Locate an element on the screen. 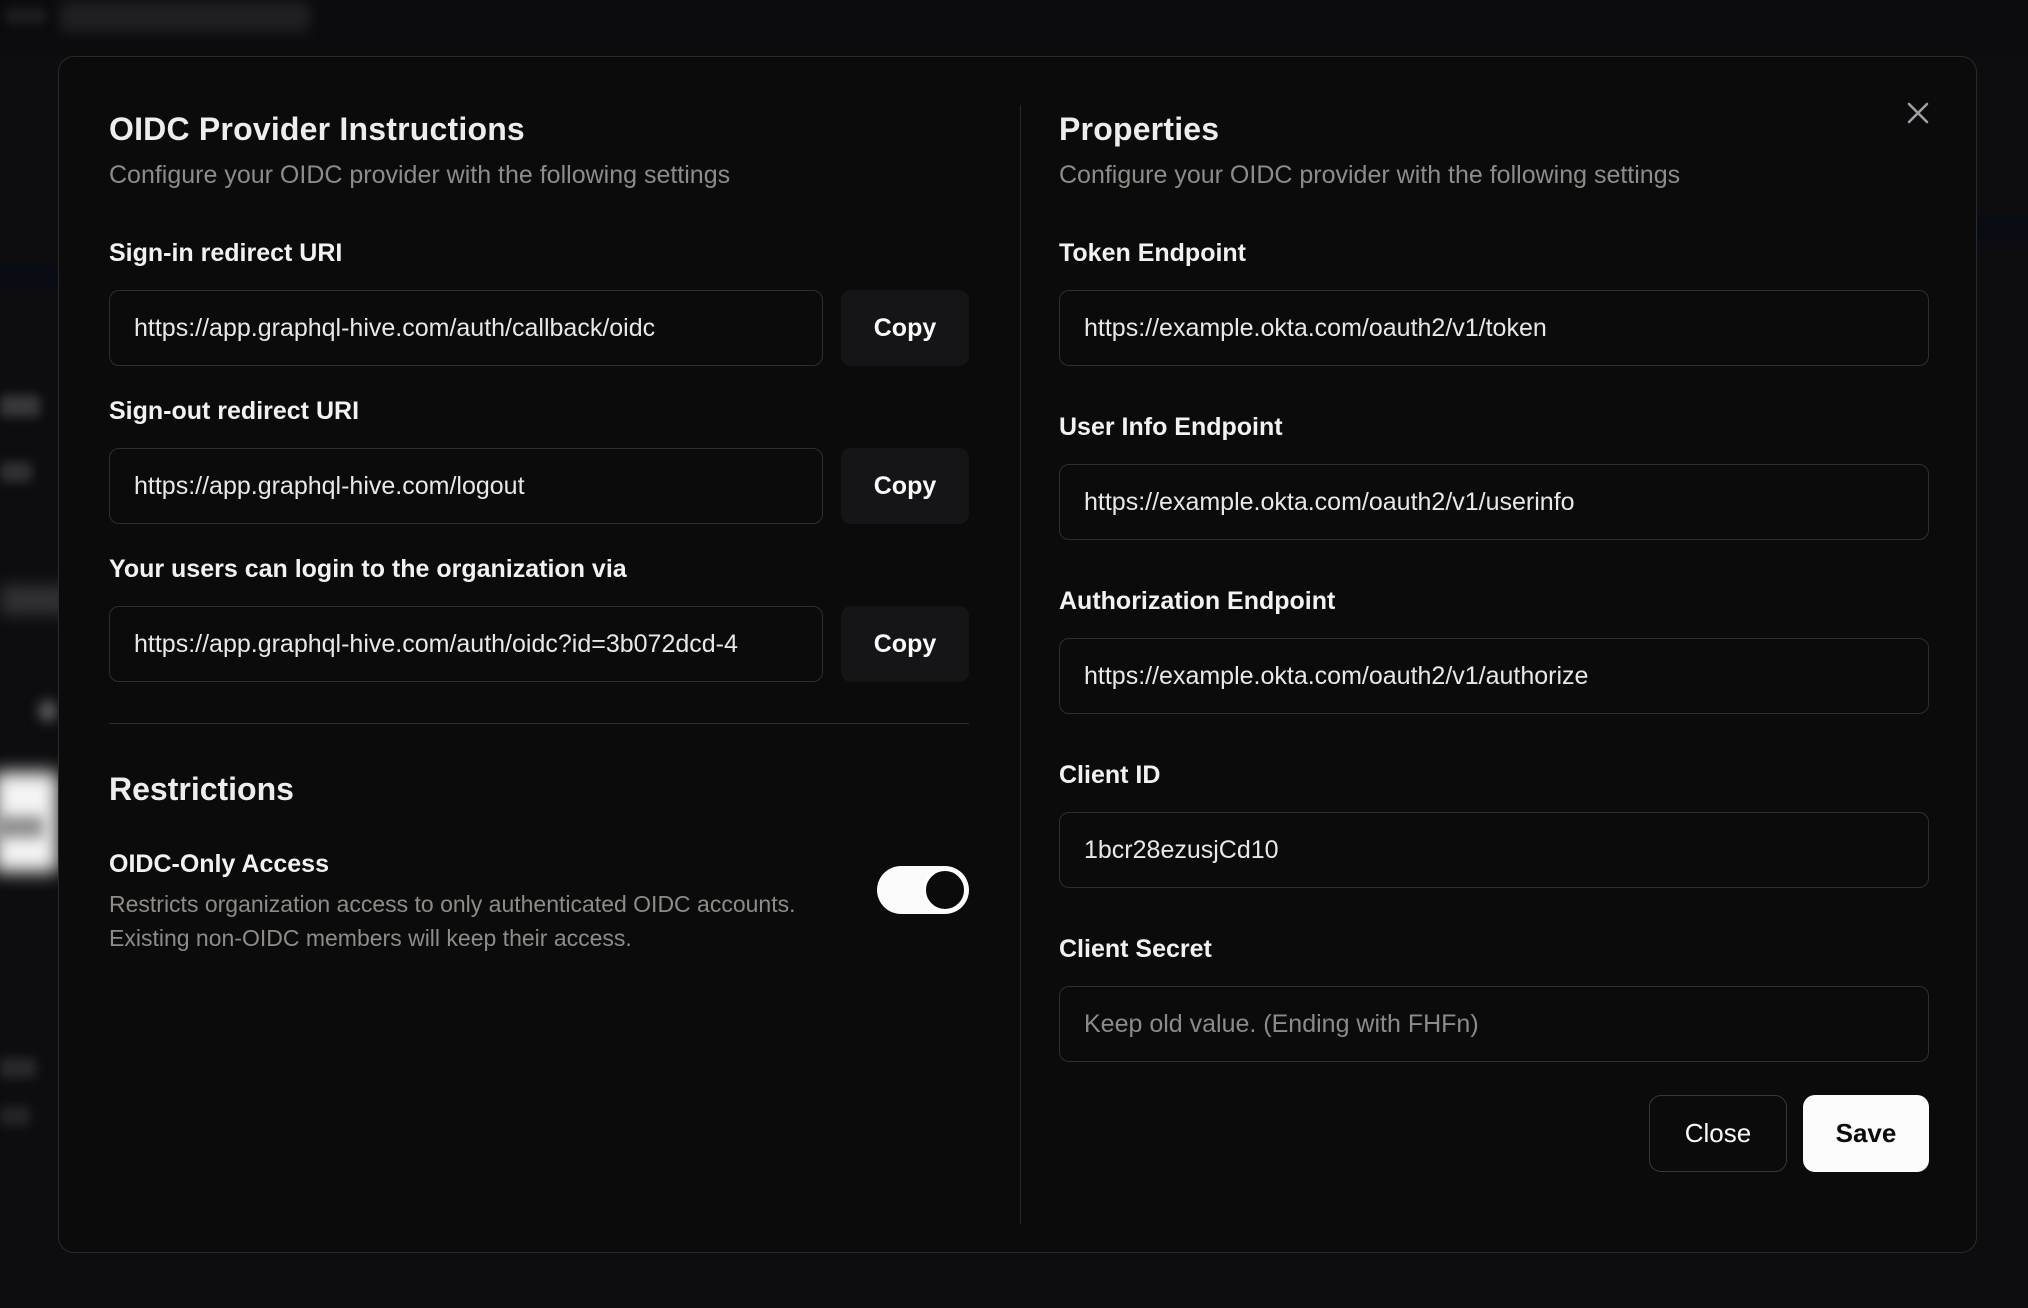 This screenshot has height=1308, width=2028. client-secret-label: Client Secret is located at coordinates (1135, 949).